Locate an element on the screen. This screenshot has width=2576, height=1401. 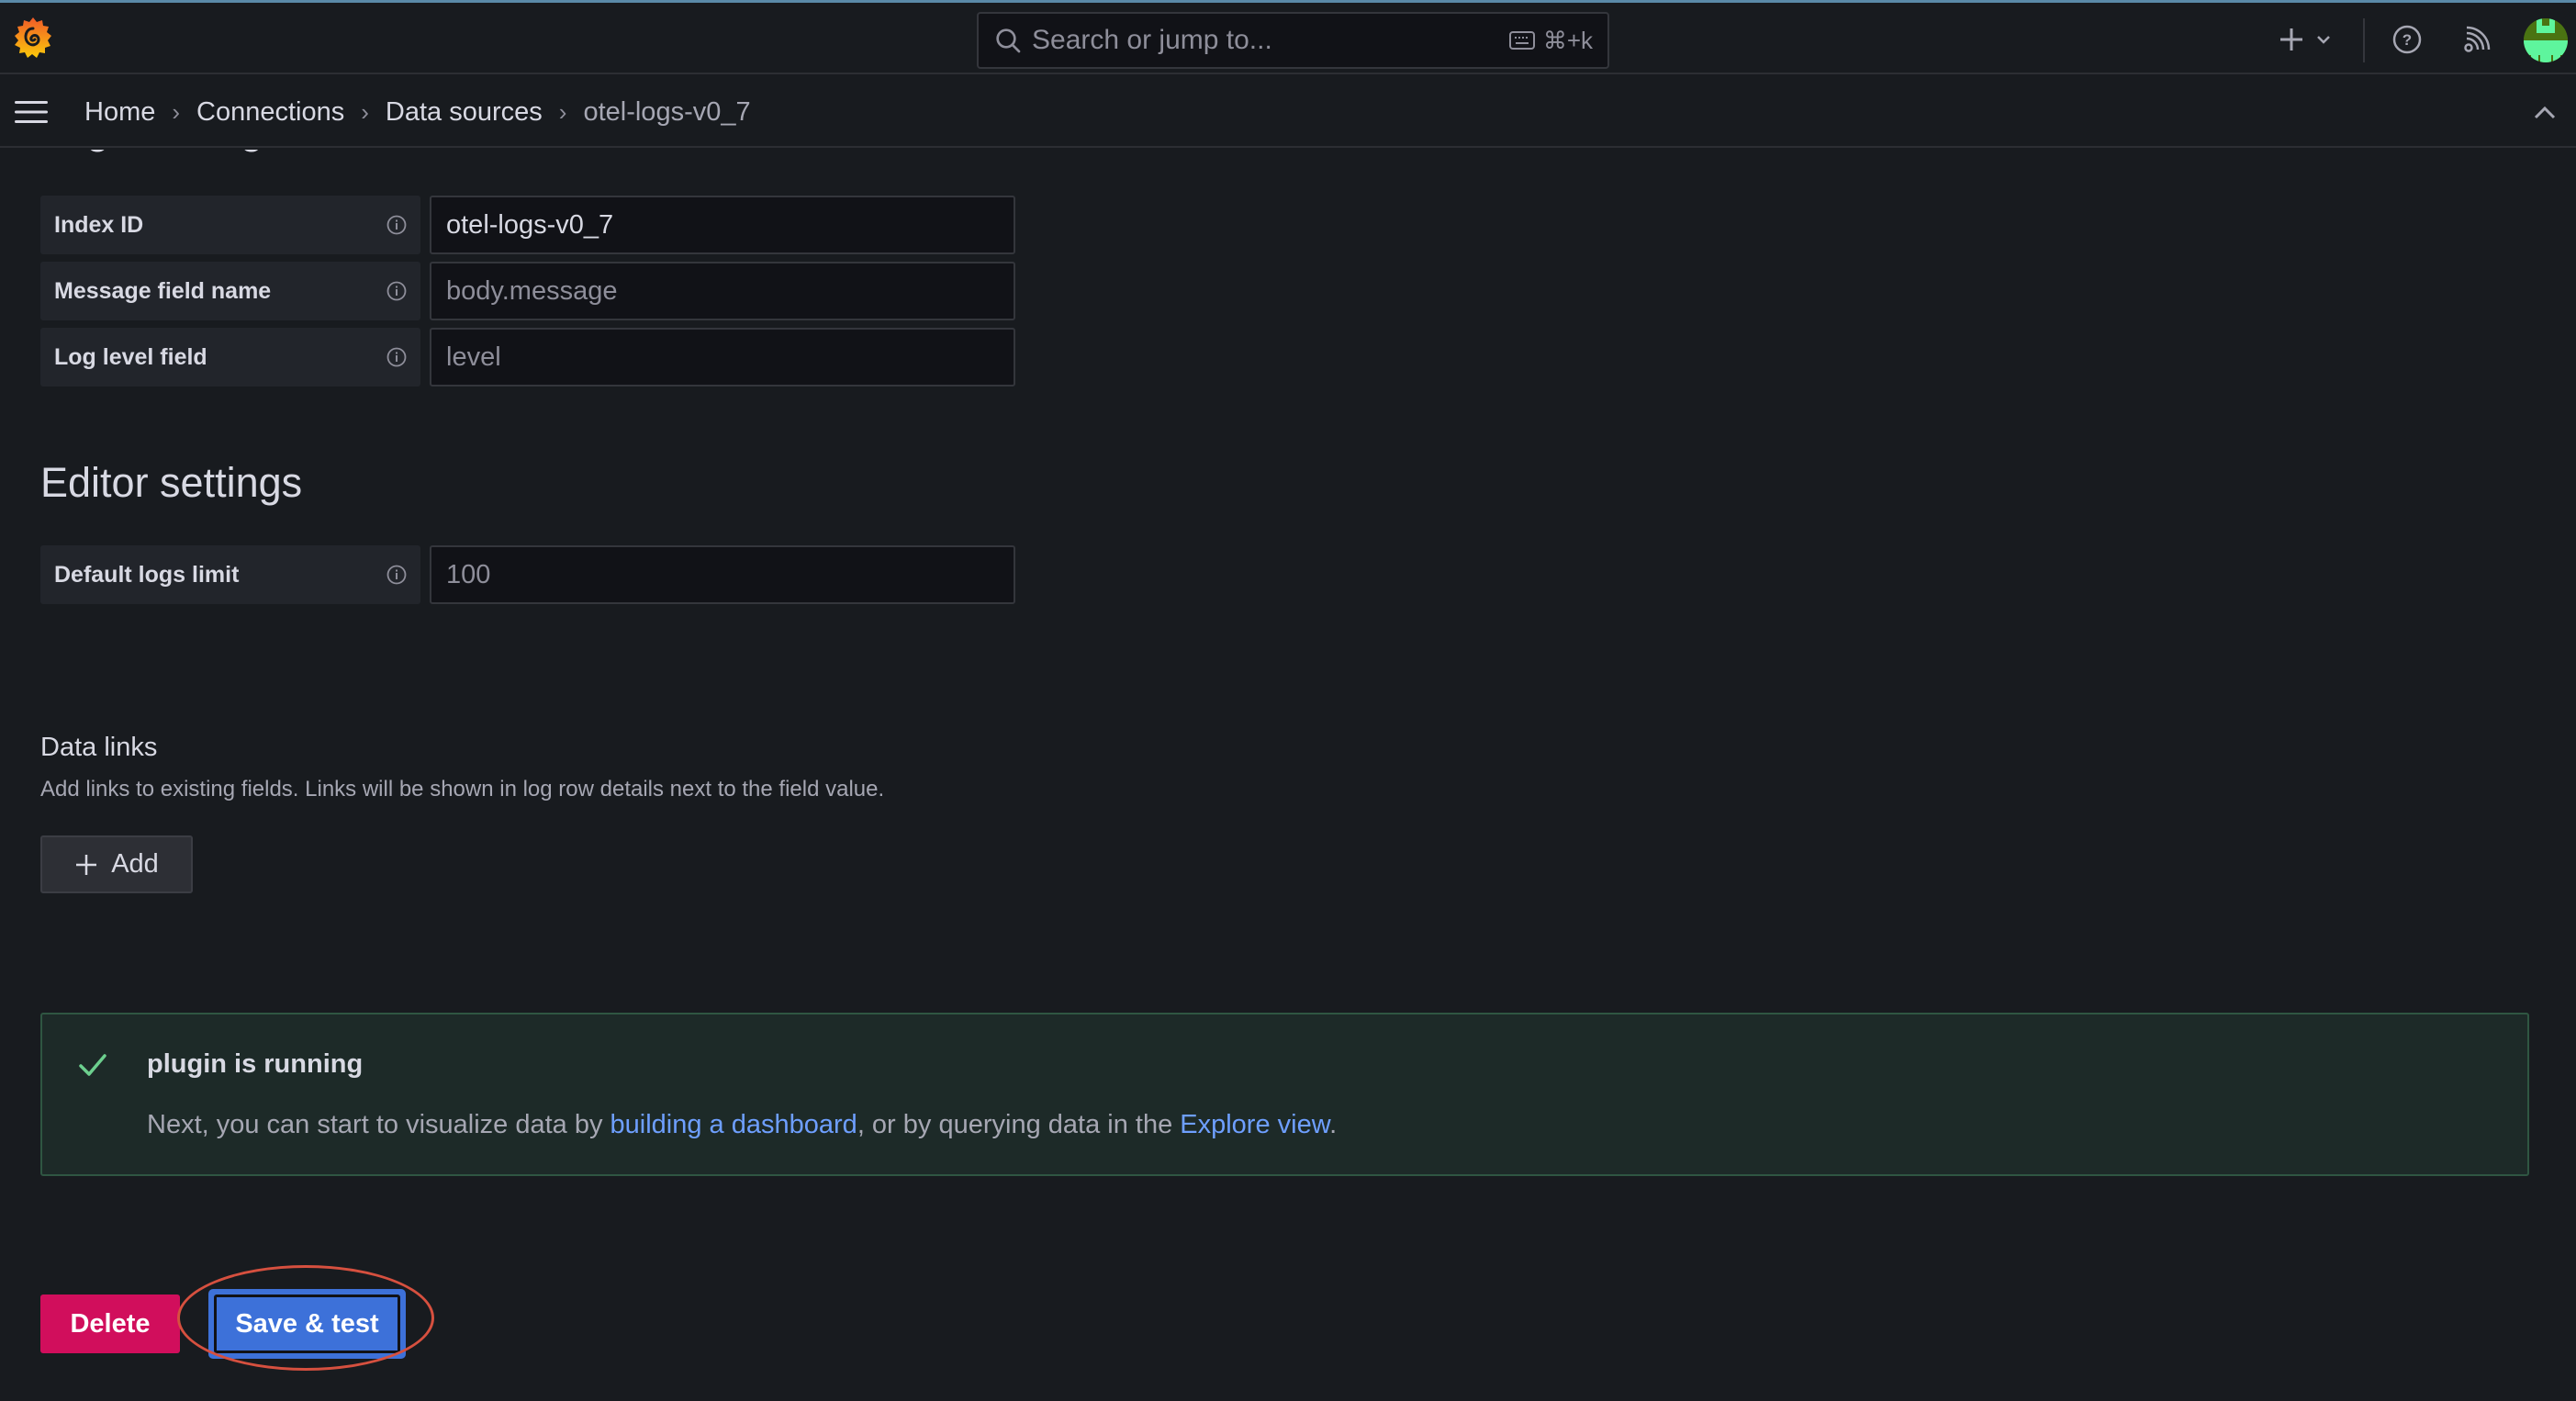
check-icon is located at coordinates (92, 1065).